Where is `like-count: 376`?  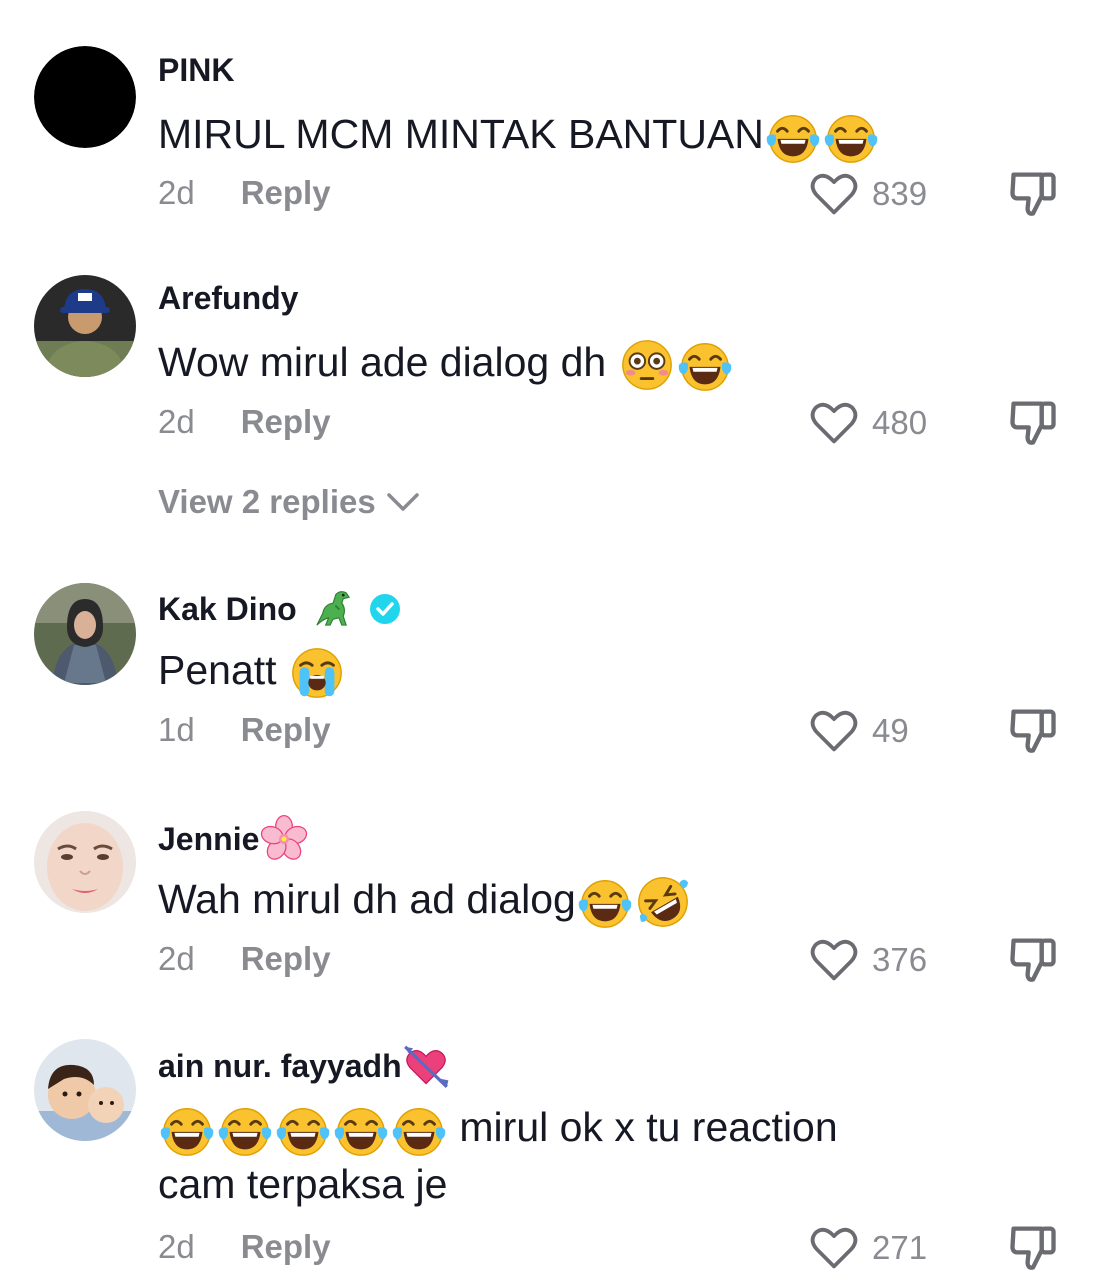 like-count: 376 is located at coordinates (900, 959).